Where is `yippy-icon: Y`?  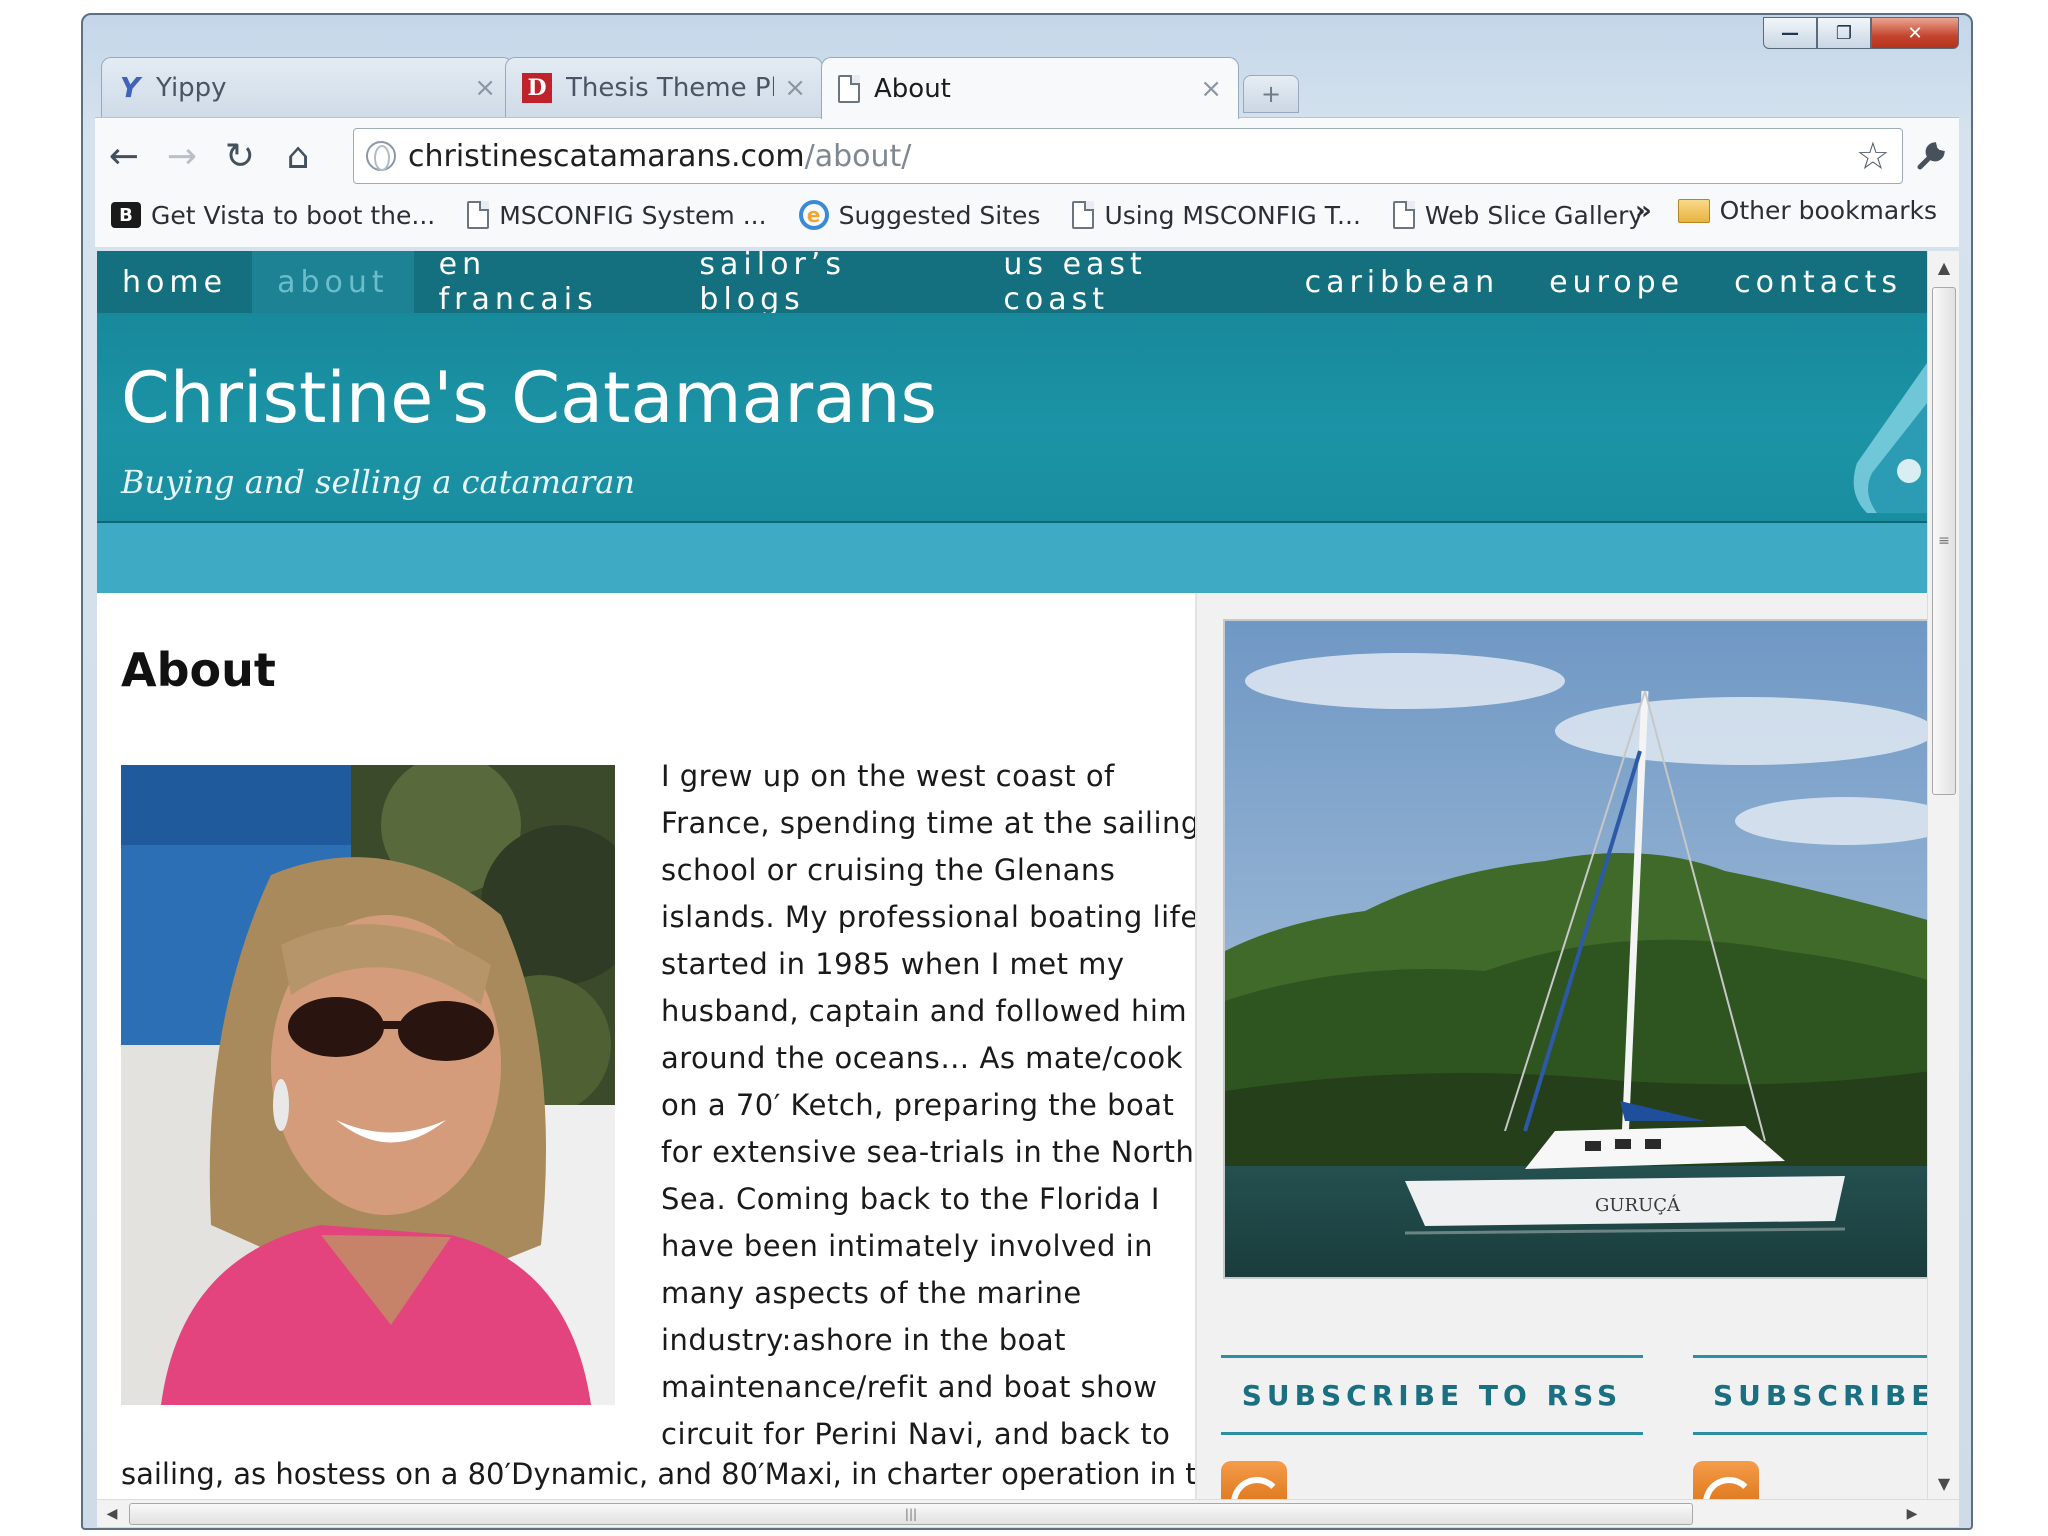
yippy-icon: Y is located at coordinates (130, 87).